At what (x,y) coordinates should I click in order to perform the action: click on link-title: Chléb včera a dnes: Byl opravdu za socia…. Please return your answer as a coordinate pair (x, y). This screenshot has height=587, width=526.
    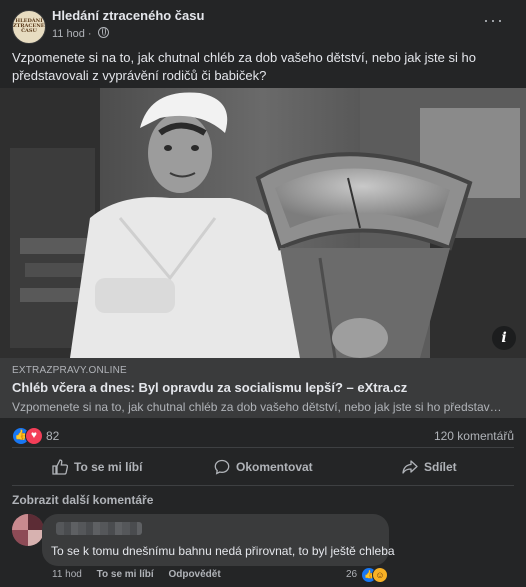
    Looking at the image, I should click on (209, 387).